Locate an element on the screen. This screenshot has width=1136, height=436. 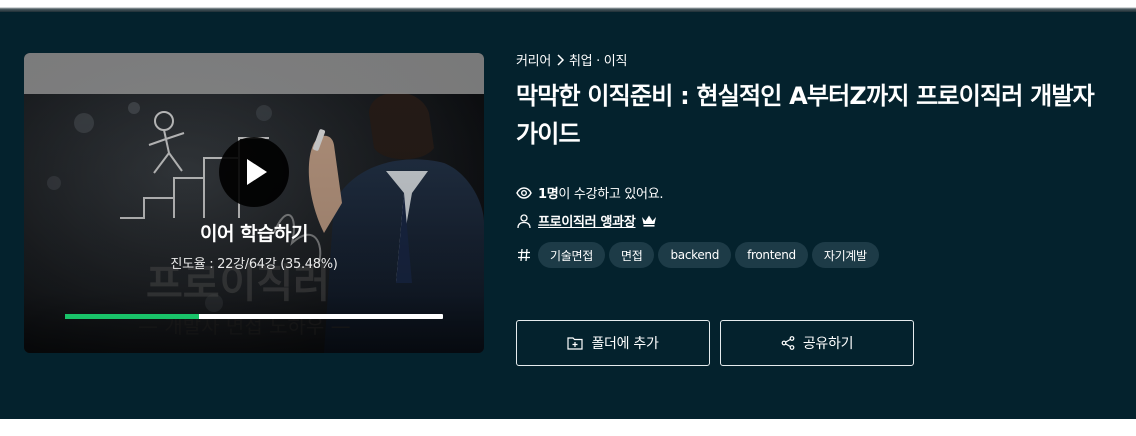
add-to-folder-label: 폴더에 추가 is located at coordinates (625, 344).